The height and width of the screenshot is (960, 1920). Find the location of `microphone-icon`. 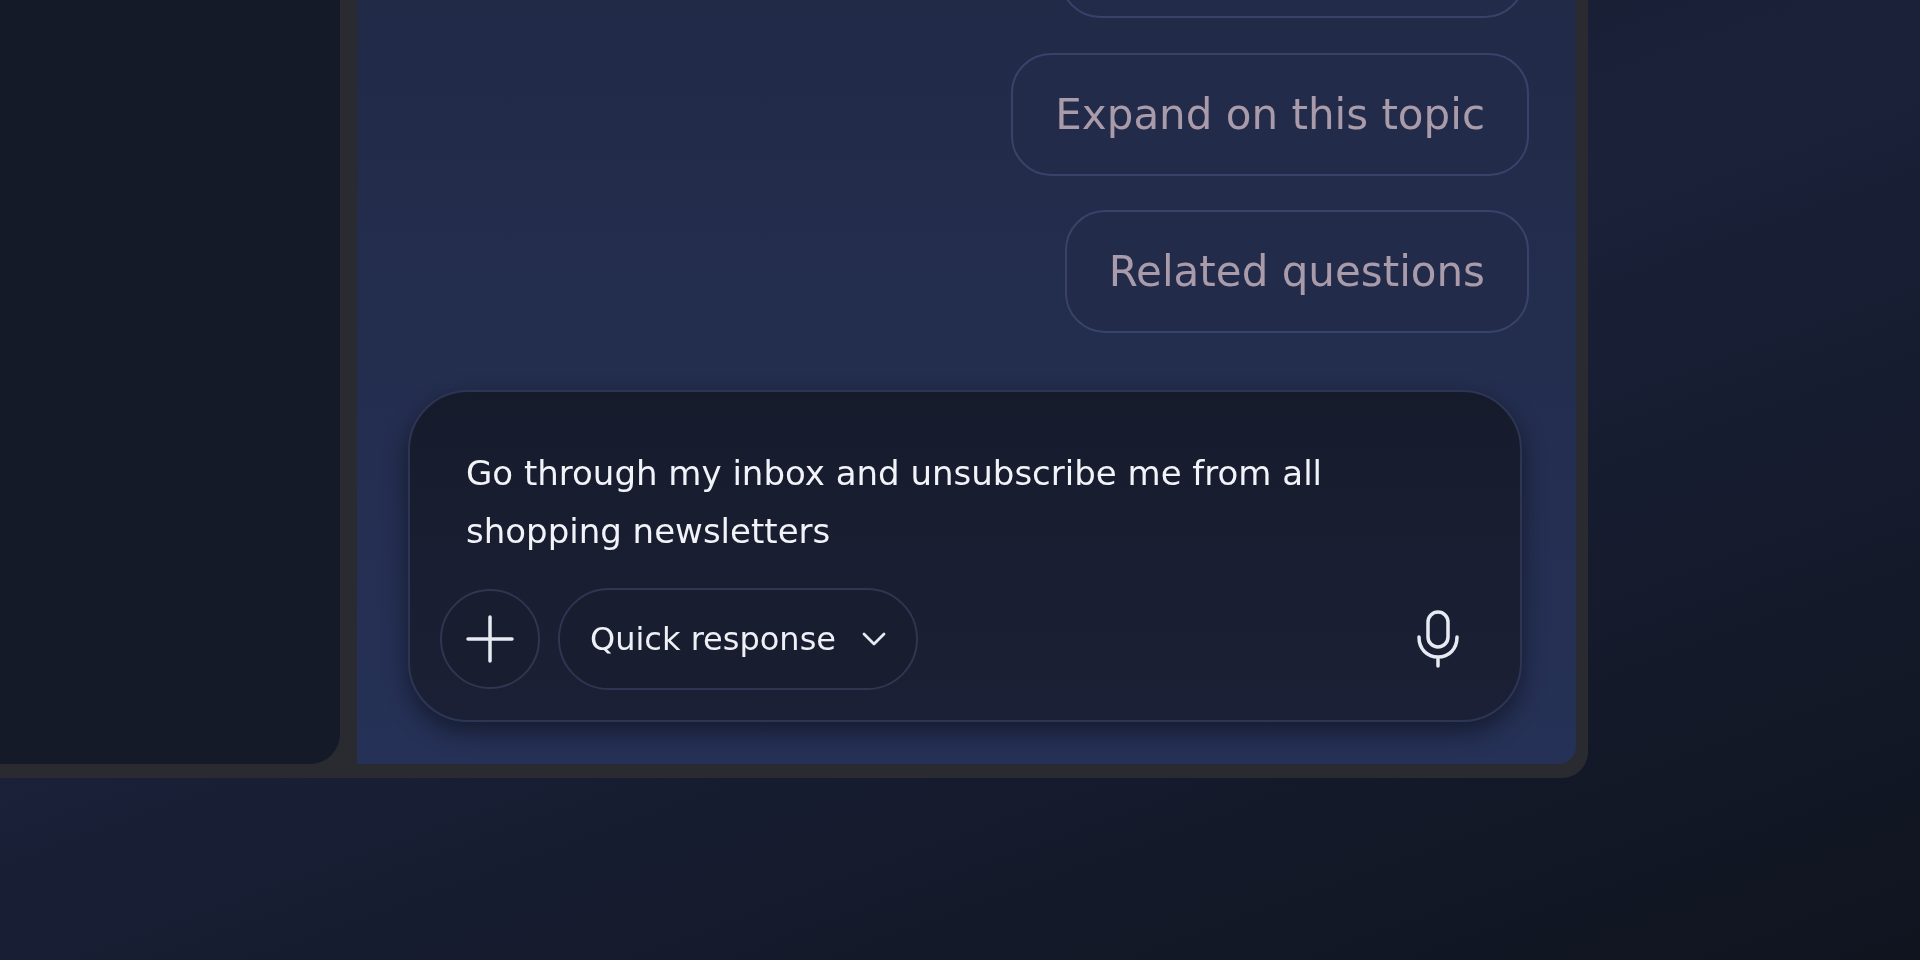

microphone-icon is located at coordinates (1438, 639).